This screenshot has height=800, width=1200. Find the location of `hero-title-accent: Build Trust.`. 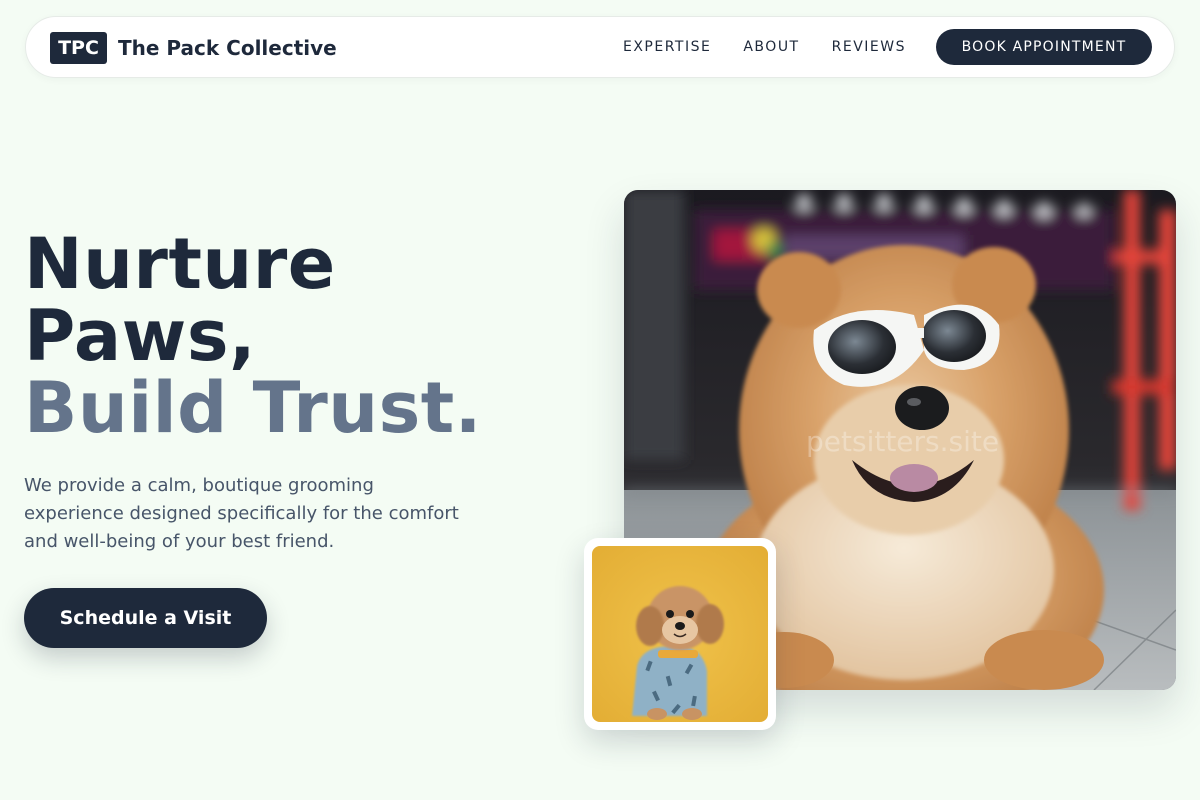

hero-title-accent: Build Trust. is located at coordinates (253, 408).